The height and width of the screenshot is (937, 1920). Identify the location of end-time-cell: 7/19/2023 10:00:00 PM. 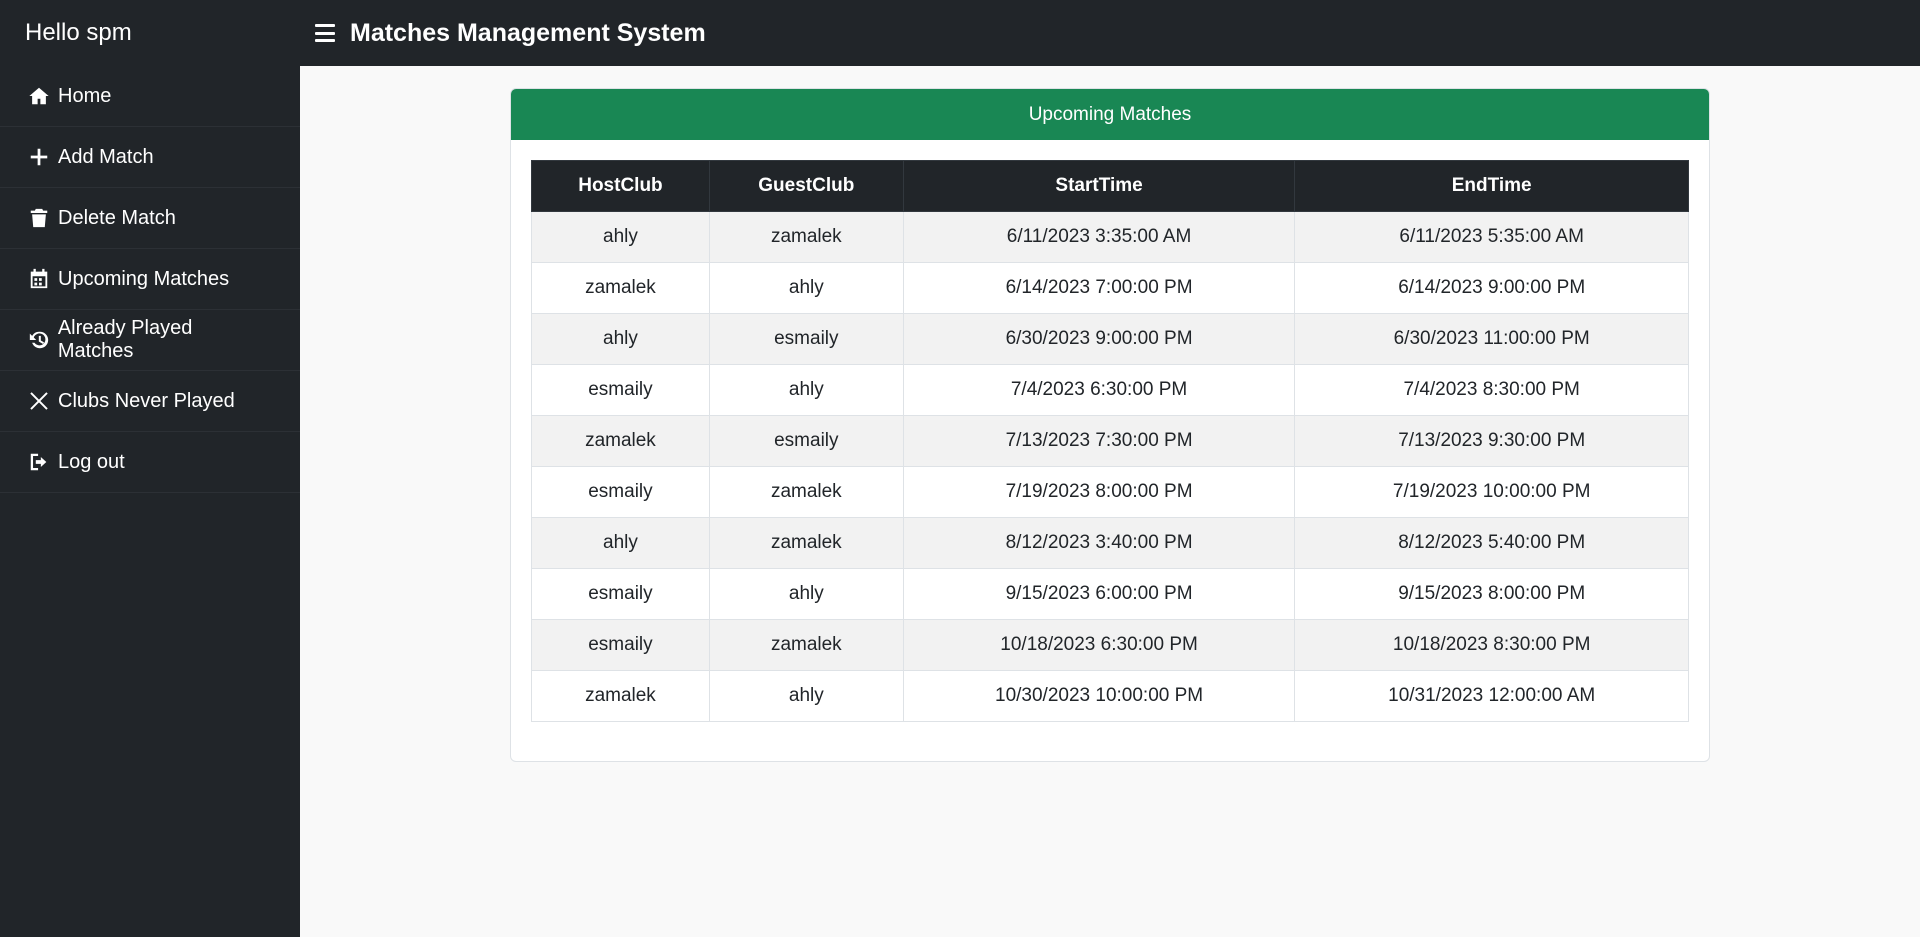
(1491, 492).